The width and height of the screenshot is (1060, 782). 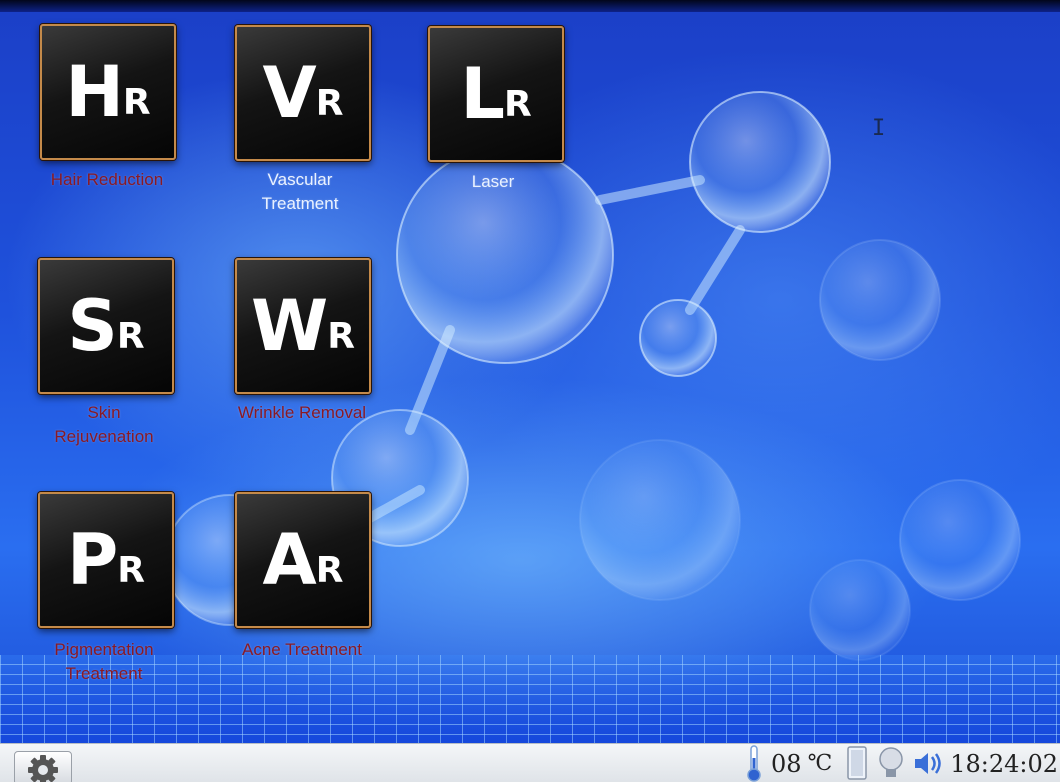 What do you see at coordinates (530, 762) in the screenshot?
I see `taskbar: 08 ℃ 18:24:02` at bounding box center [530, 762].